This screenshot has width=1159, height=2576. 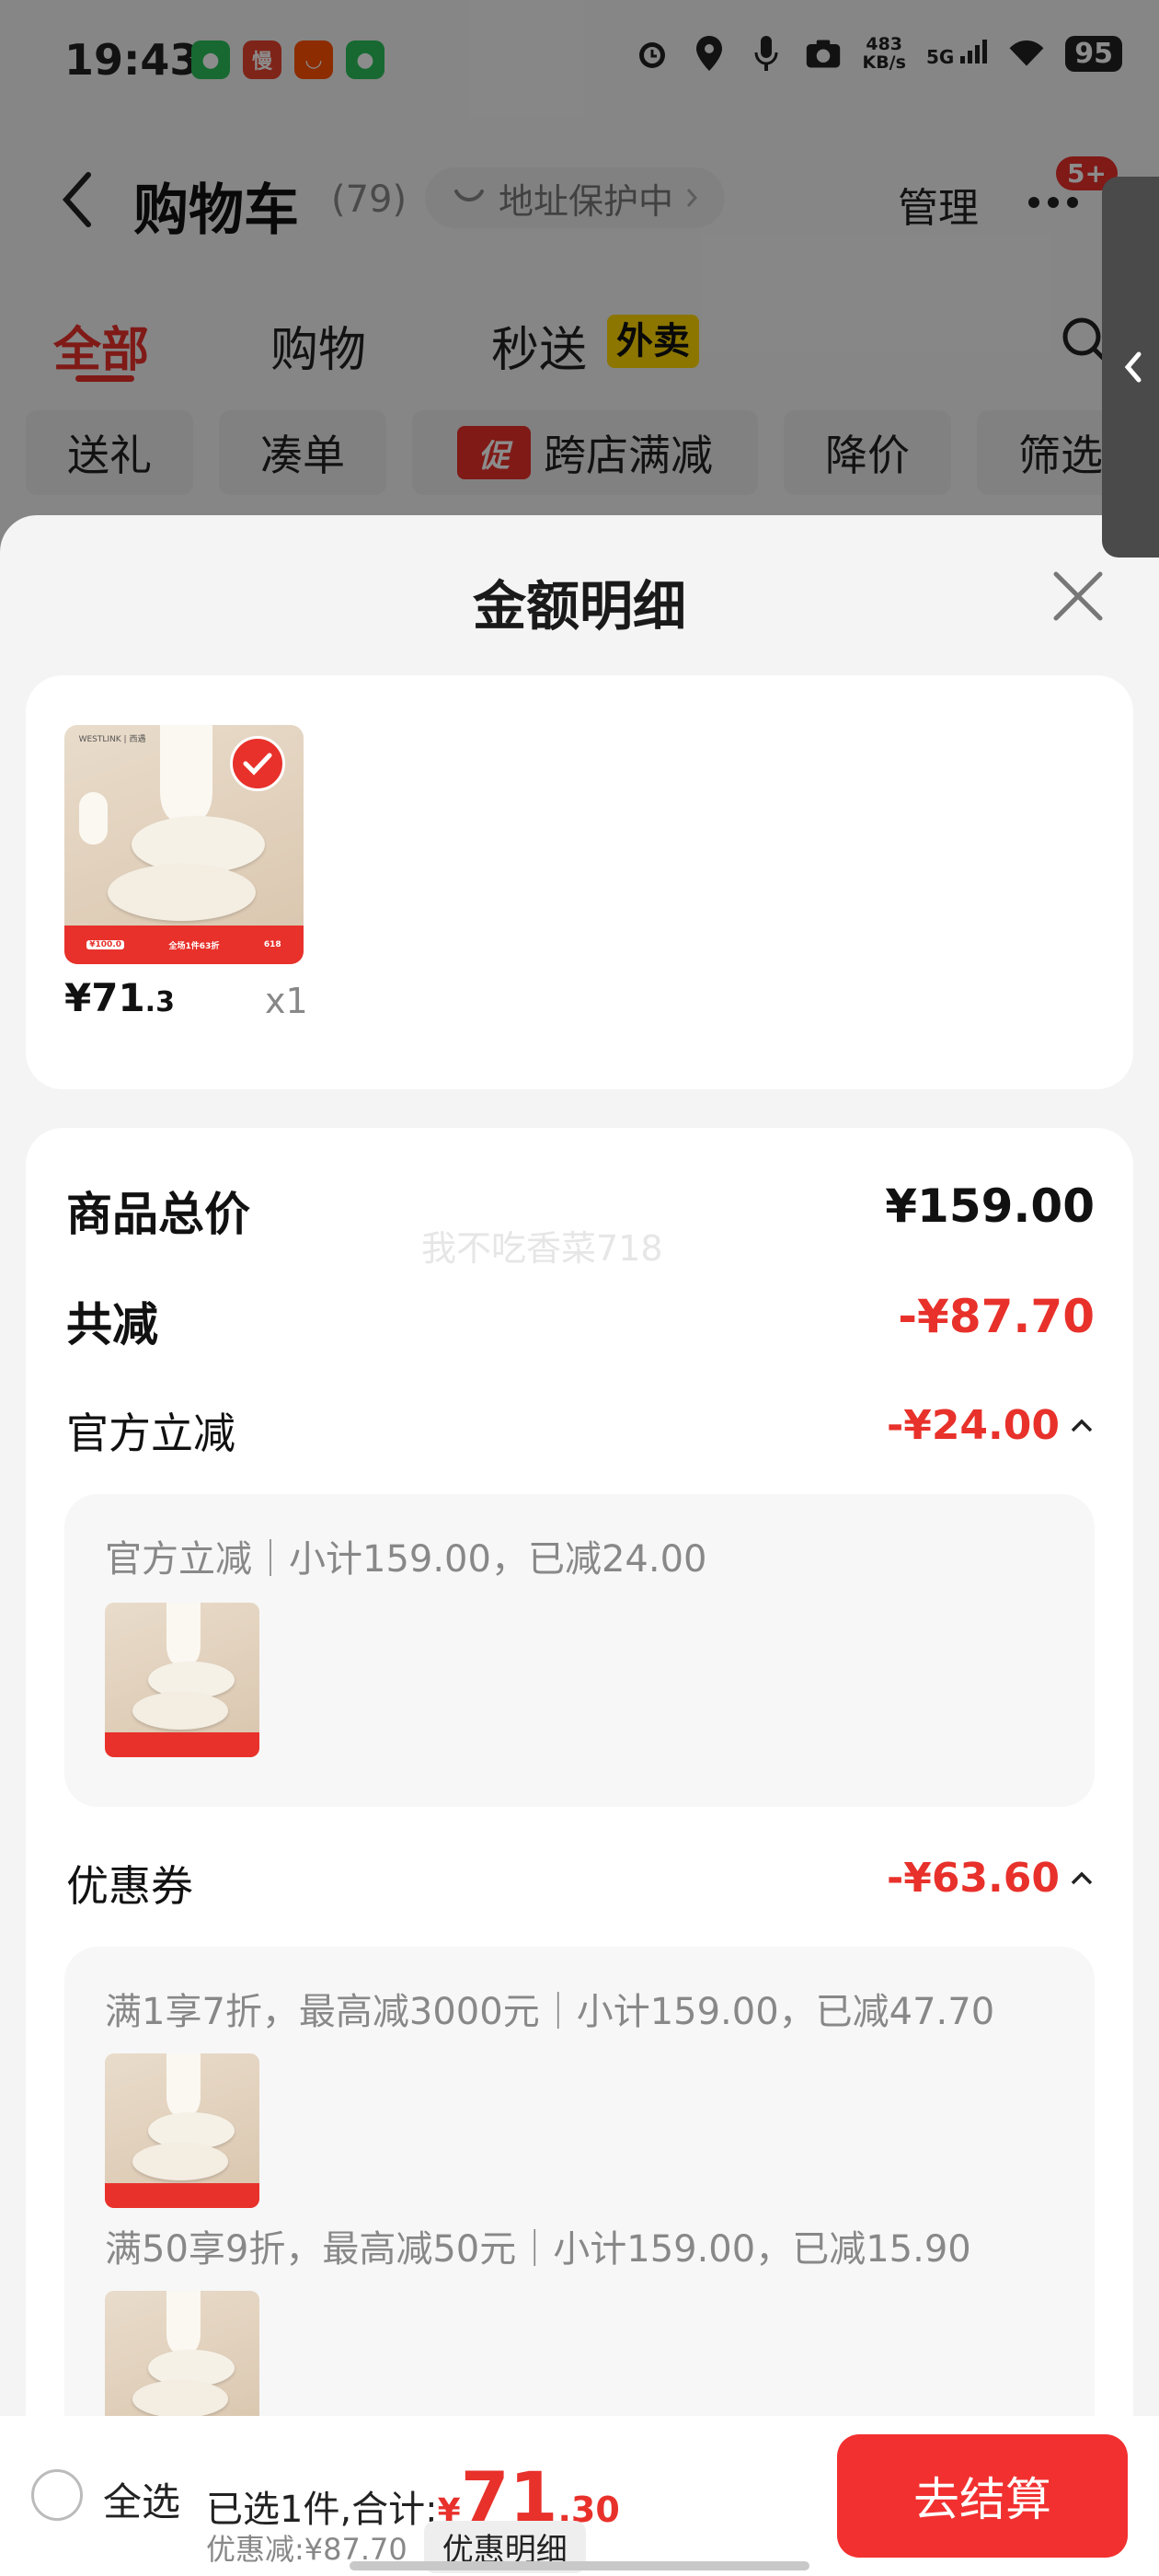 What do you see at coordinates (272, 945) in the screenshot?
I see `promo-618: 618` at bounding box center [272, 945].